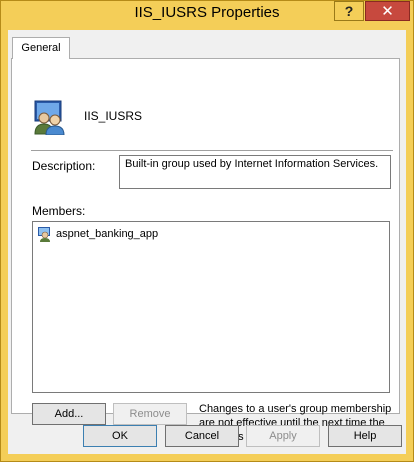  What do you see at coordinates (212, 150) in the screenshot?
I see `separator` at bounding box center [212, 150].